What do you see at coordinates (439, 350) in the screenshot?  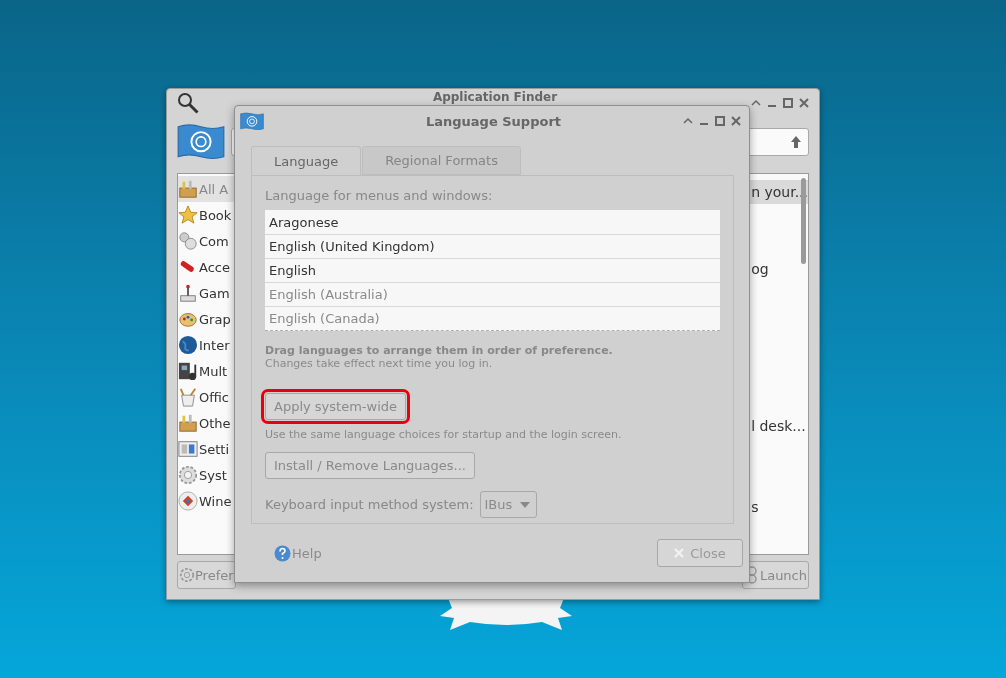 I see `drag-hint: Drag languages to arrange them in order of preference.` at bounding box center [439, 350].